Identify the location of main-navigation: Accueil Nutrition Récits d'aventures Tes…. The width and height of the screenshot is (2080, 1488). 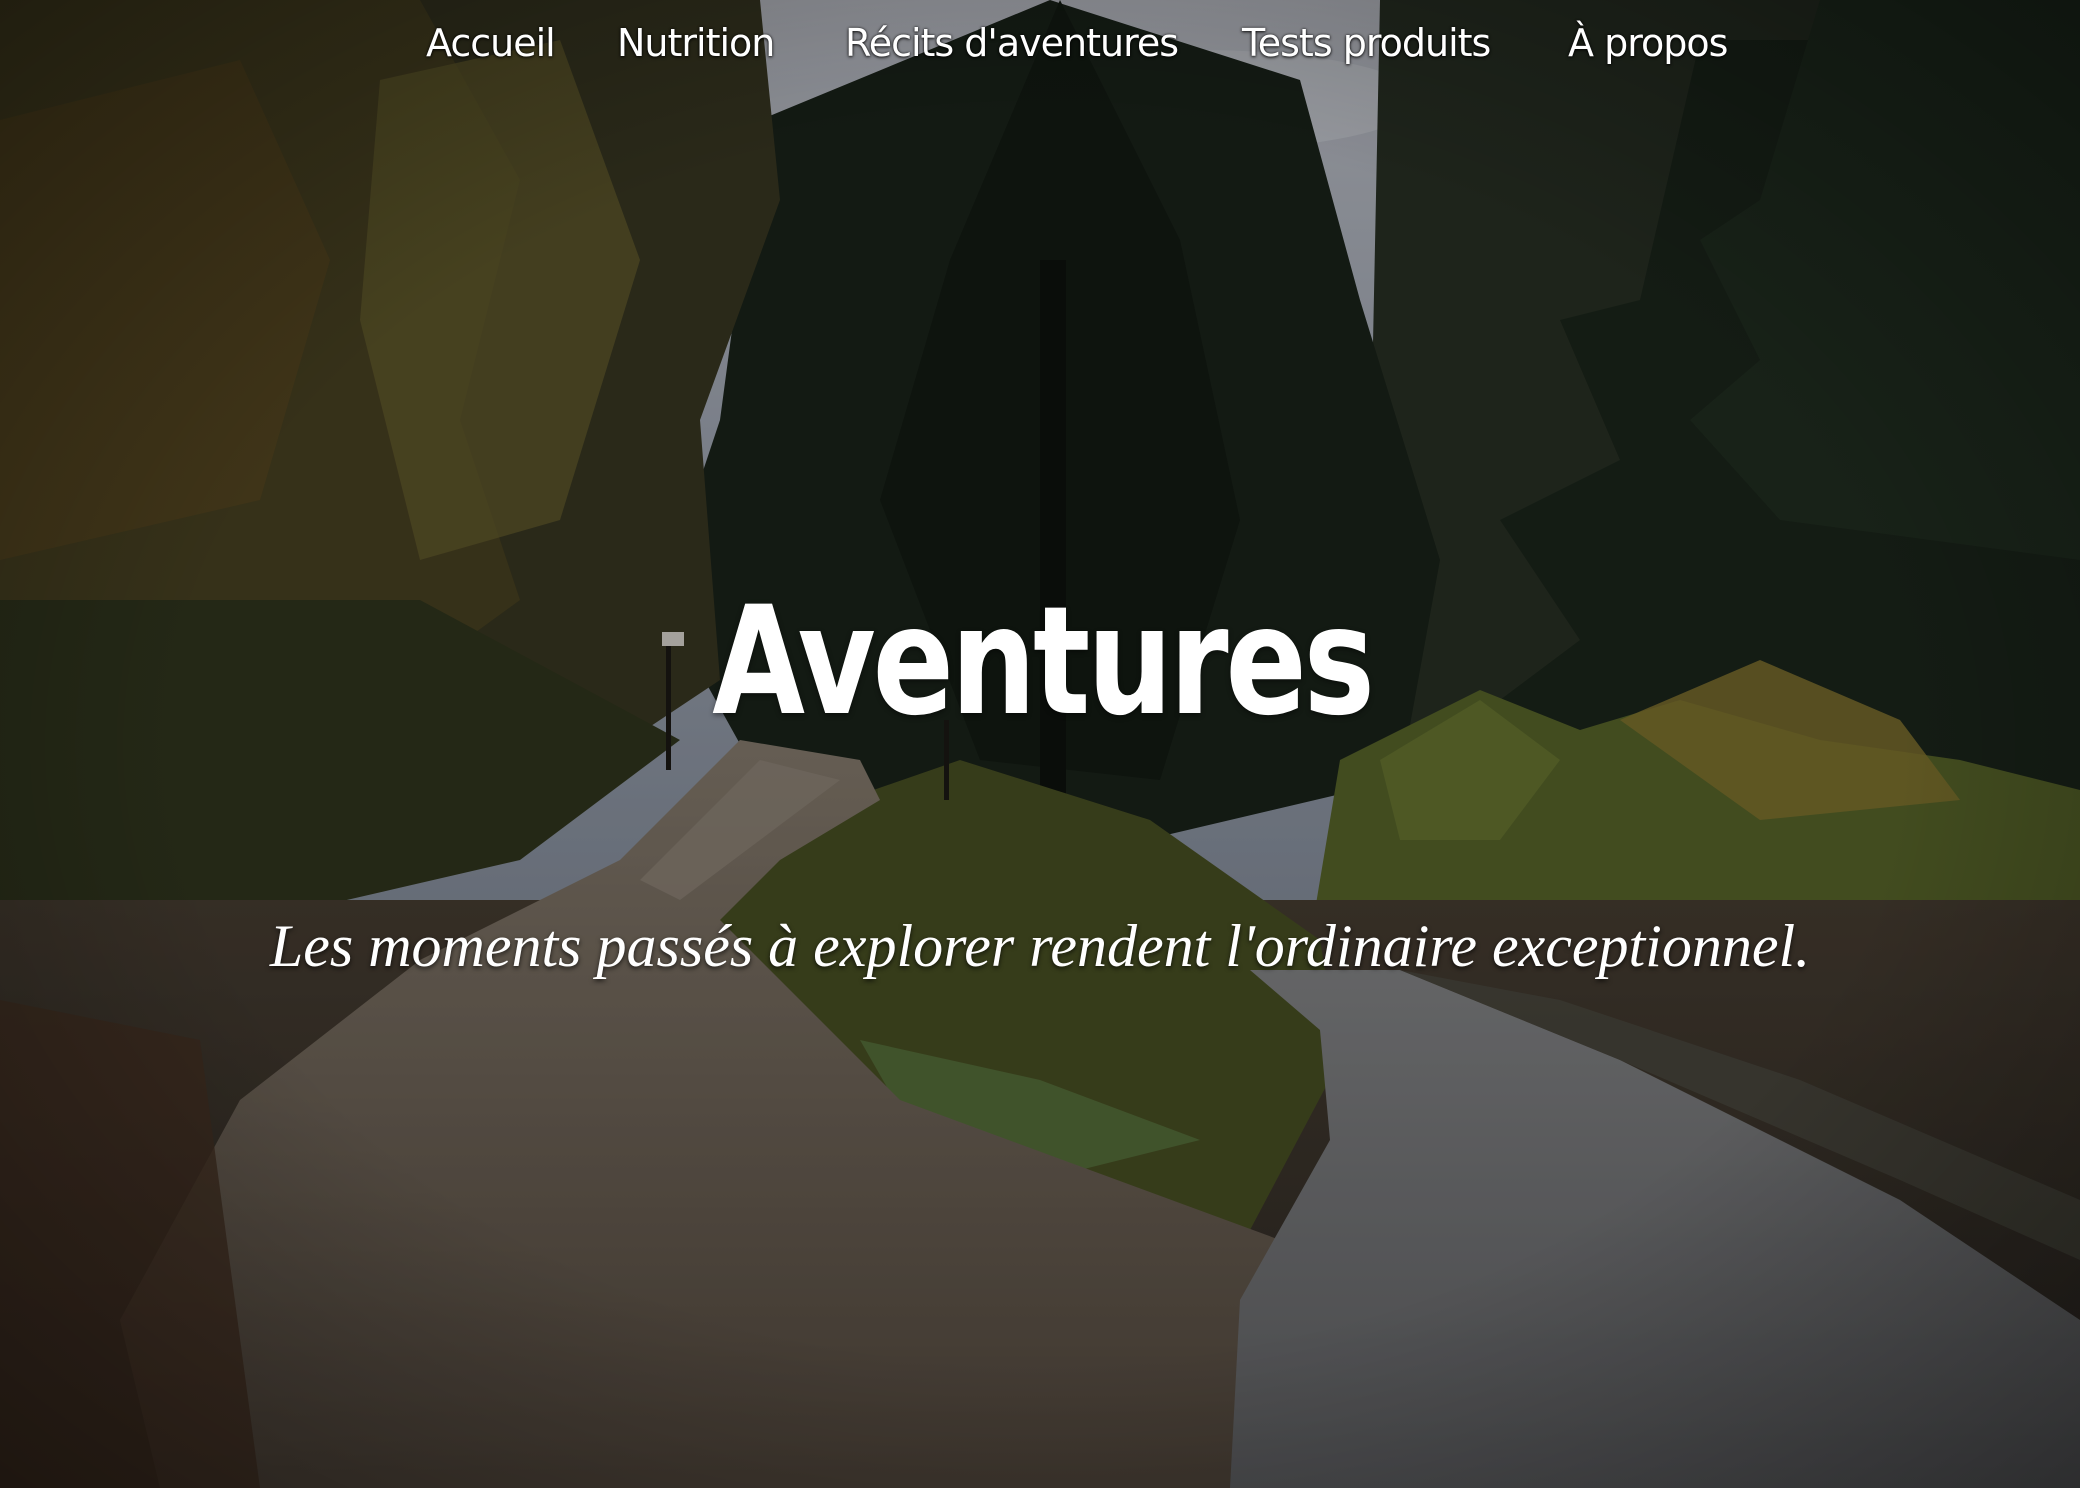
(1040, 44).